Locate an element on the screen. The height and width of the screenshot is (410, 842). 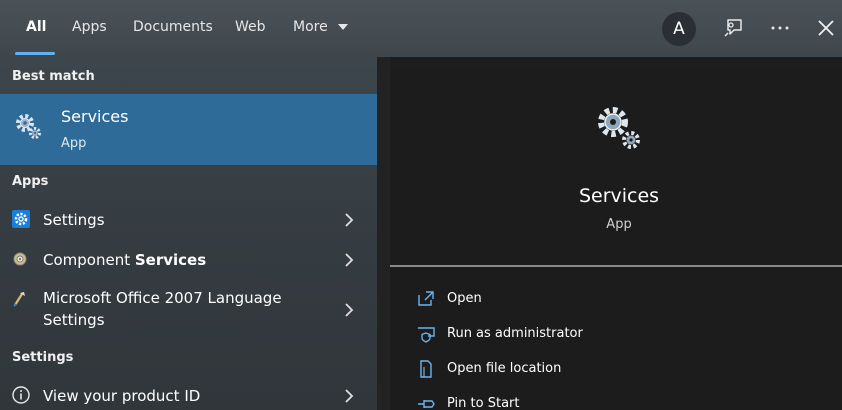
chevron-down-icon is located at coordinates (343, 27).